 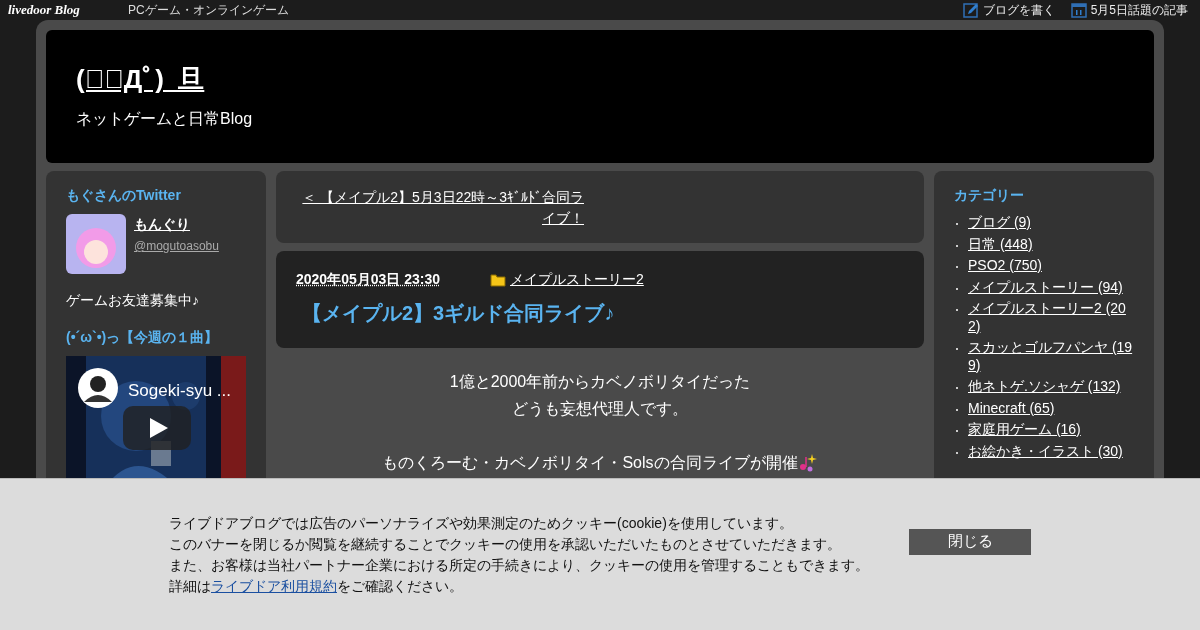 I want to click on category-link: メイプルストーリー2, so click(x=577, y=279).